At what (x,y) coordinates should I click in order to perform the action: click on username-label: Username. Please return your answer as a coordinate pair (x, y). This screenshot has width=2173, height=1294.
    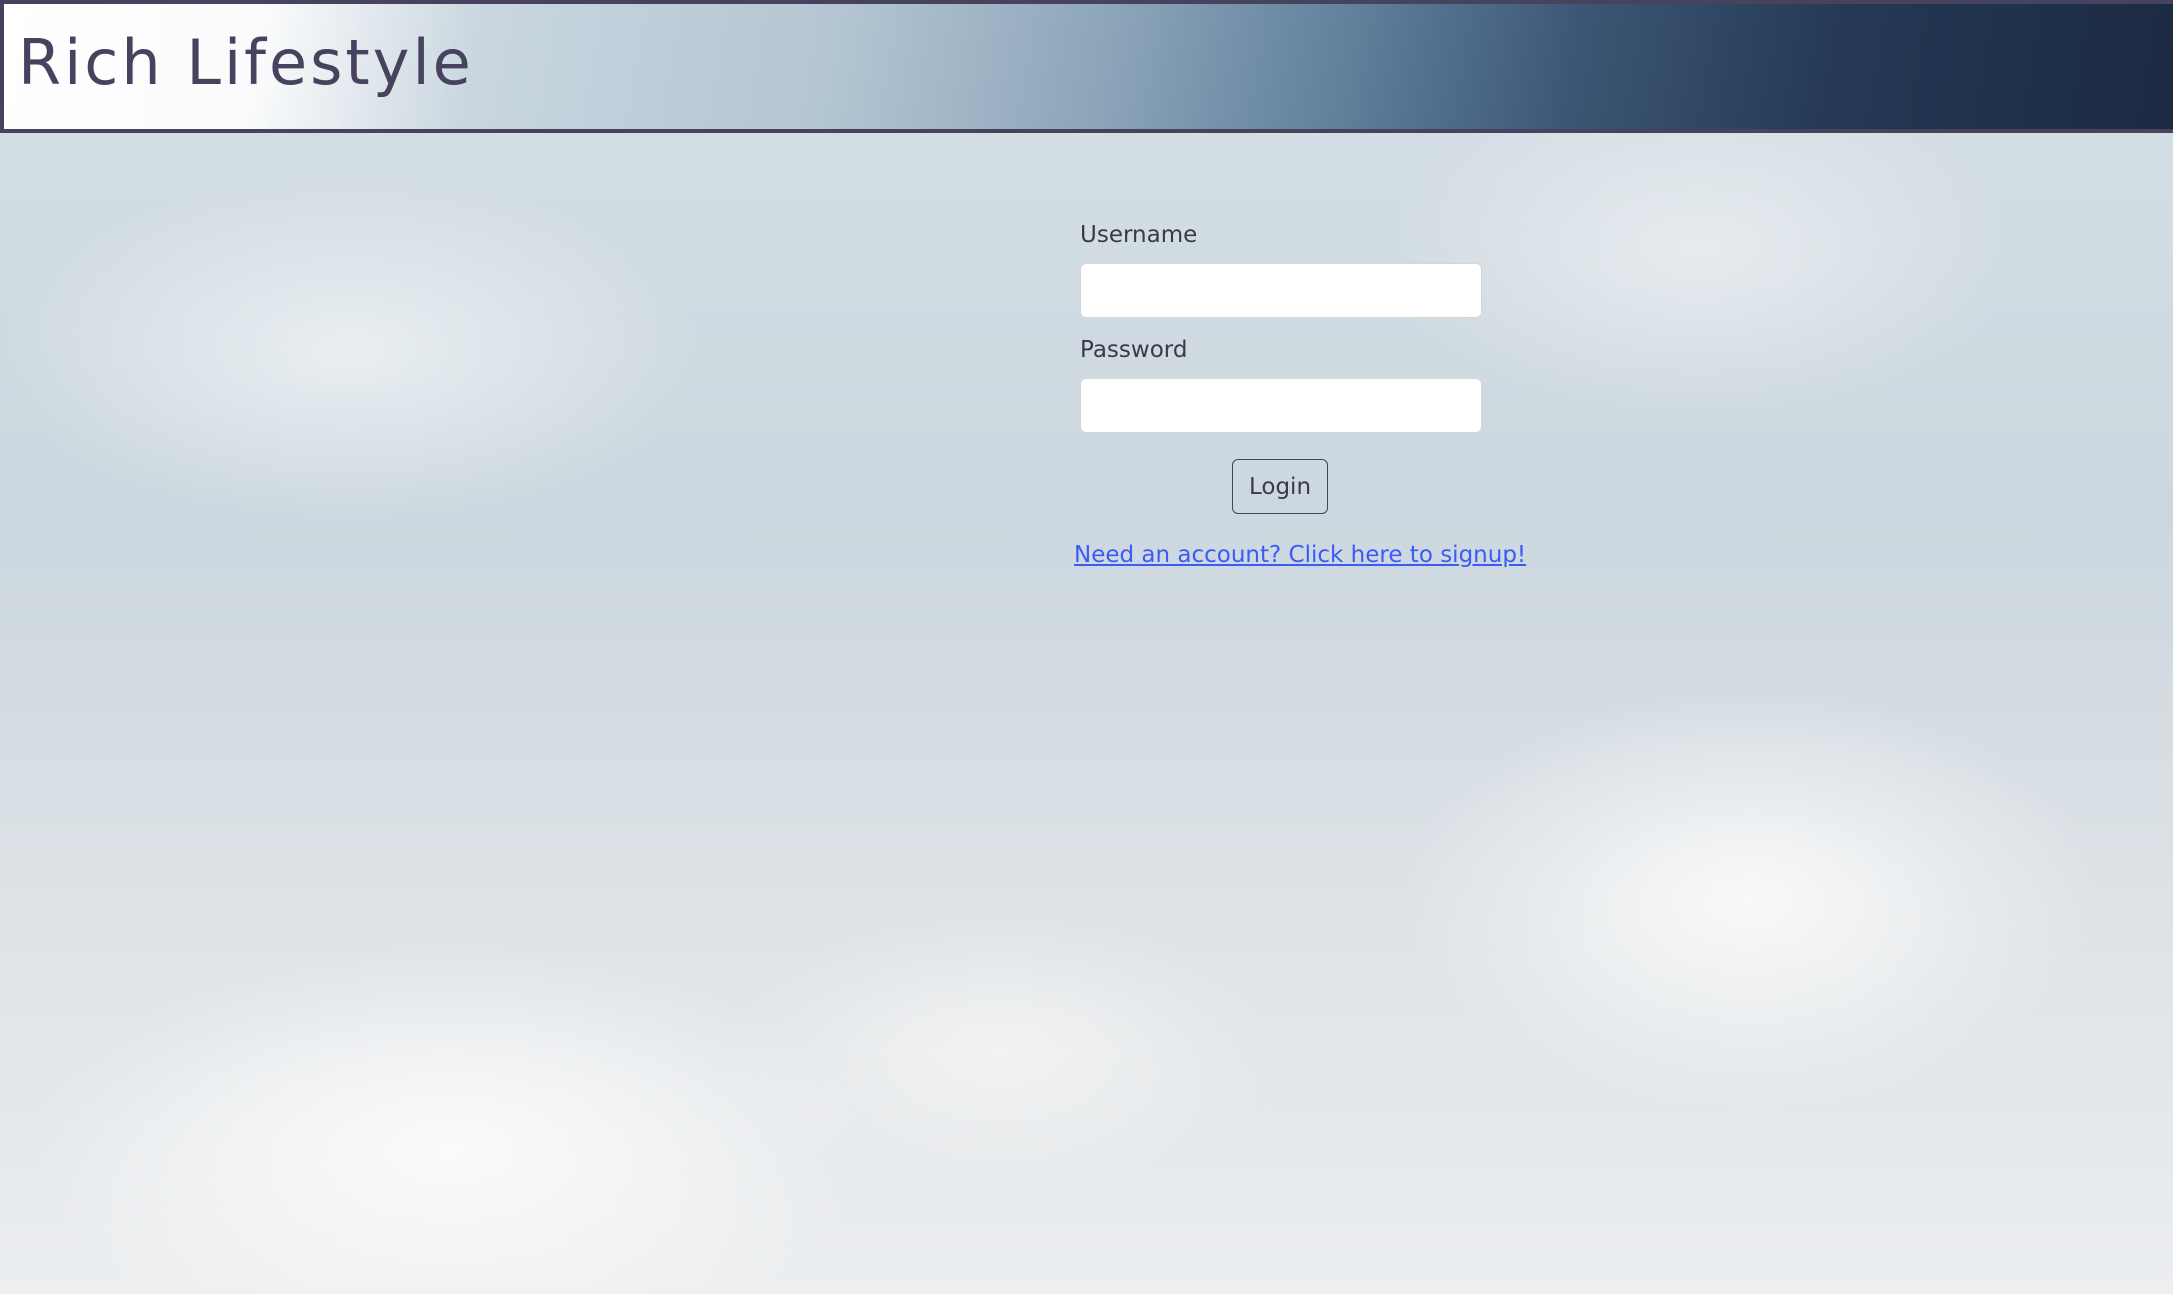
    Looking at the image, I should click on (1139, 235).